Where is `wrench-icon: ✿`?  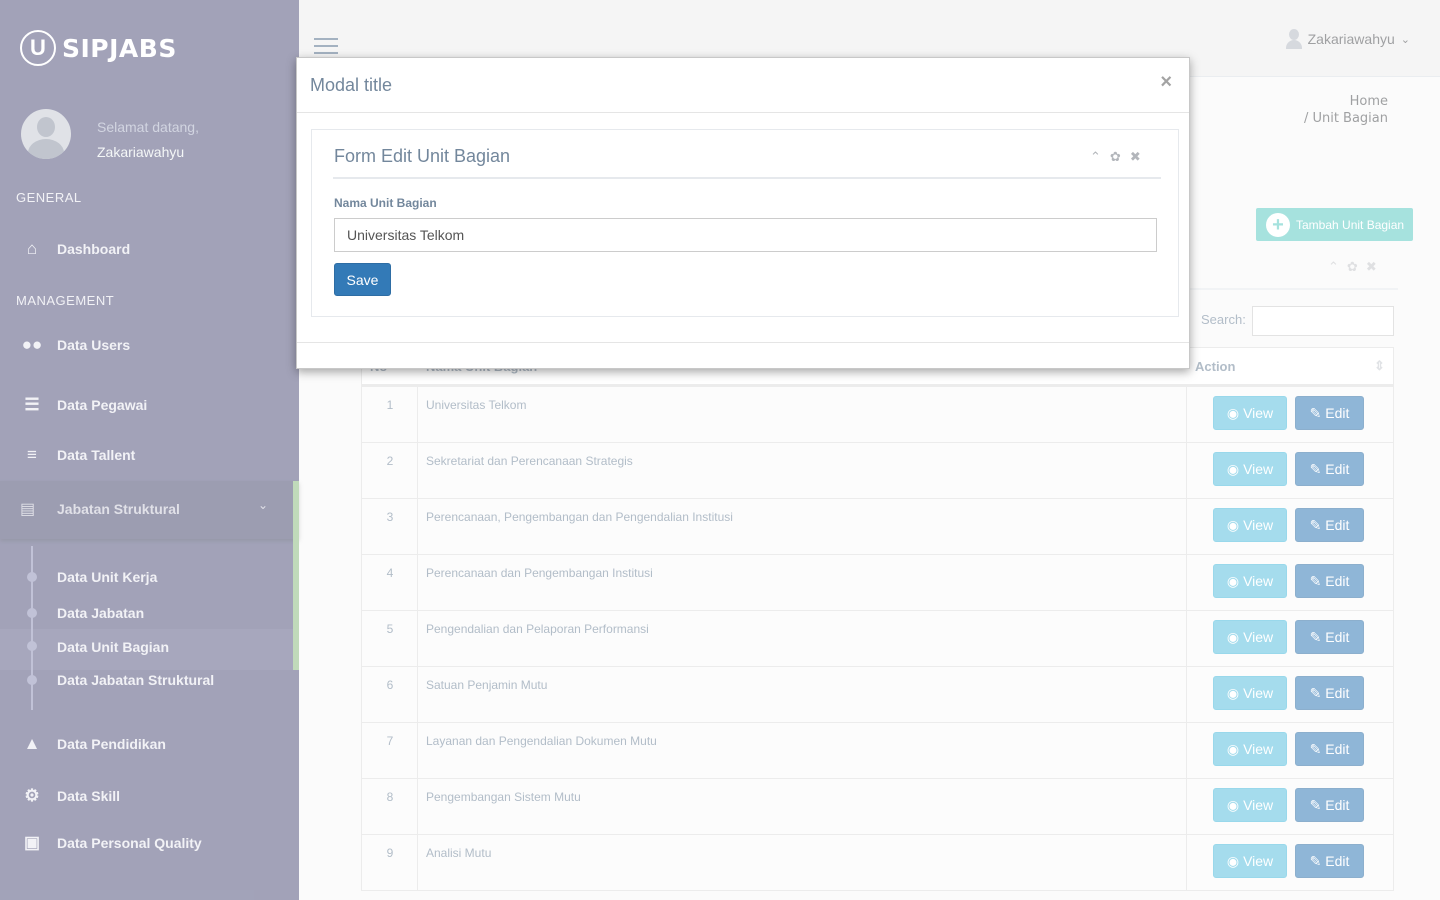 wrench-icon: ✿ is located at coordinates (1115, 157).